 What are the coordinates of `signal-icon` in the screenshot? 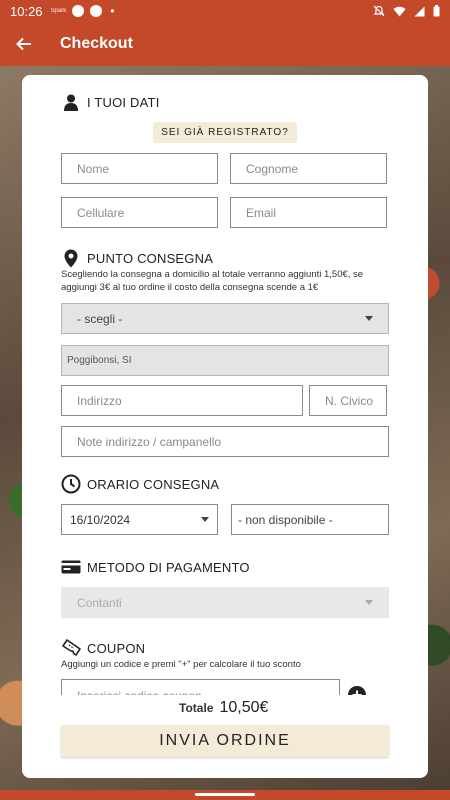 It's located at (419, 11).